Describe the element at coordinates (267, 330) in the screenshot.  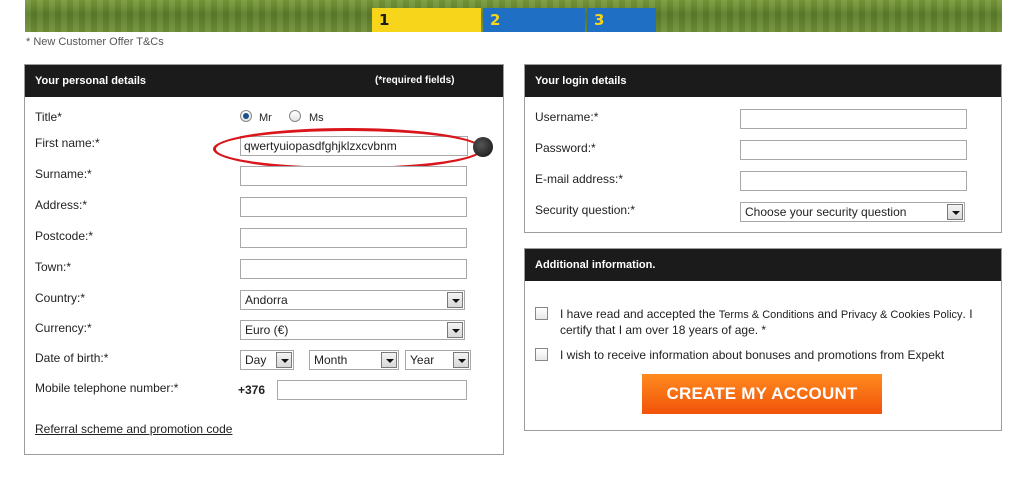
I see `currency-value: Euro (€)` at that location.